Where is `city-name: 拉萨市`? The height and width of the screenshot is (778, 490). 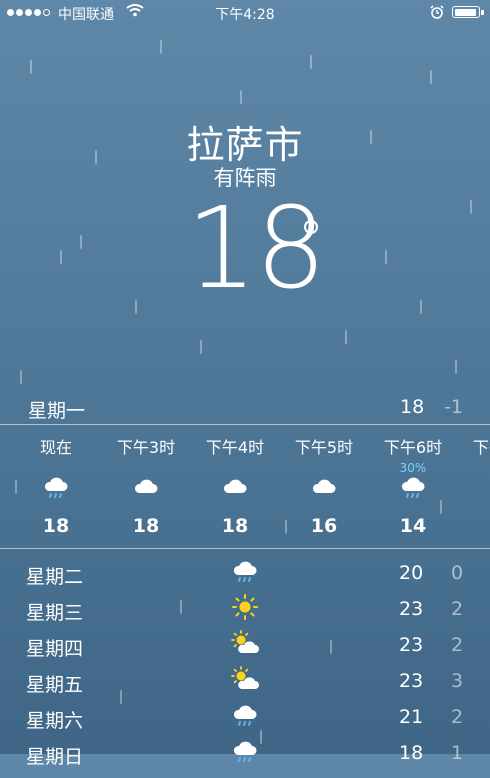
city-name: 拉萨市 is located at coordinates (245, 145).